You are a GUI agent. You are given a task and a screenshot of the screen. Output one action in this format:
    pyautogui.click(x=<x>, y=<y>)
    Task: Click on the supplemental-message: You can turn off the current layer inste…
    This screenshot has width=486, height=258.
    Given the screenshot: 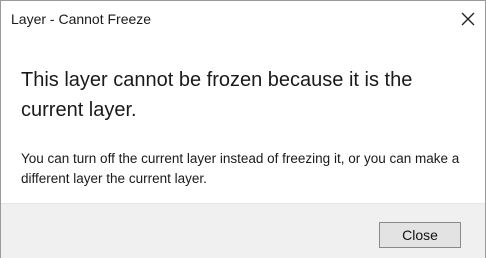 What is the action you would take?
    pyautogui.click(x=240, y=168)
    